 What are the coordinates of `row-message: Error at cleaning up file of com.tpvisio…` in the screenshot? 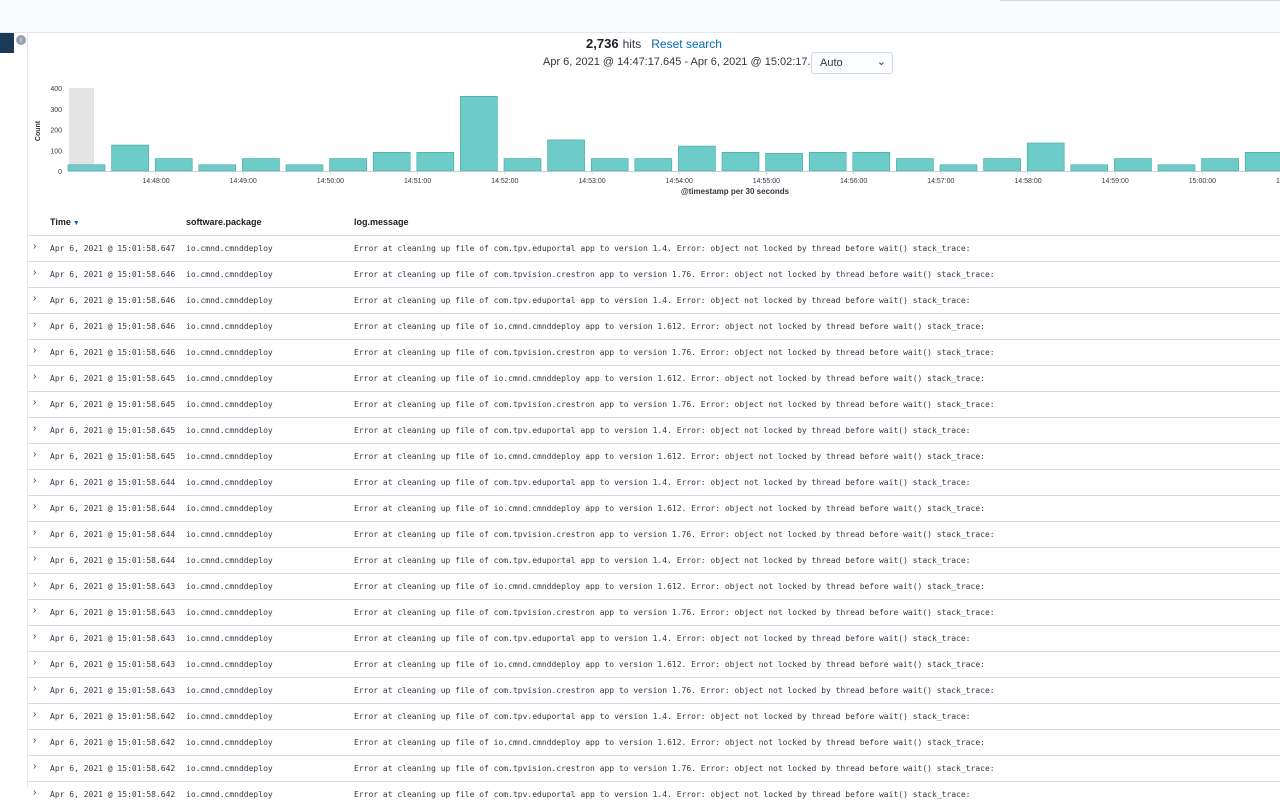 It's located at (674, 768).